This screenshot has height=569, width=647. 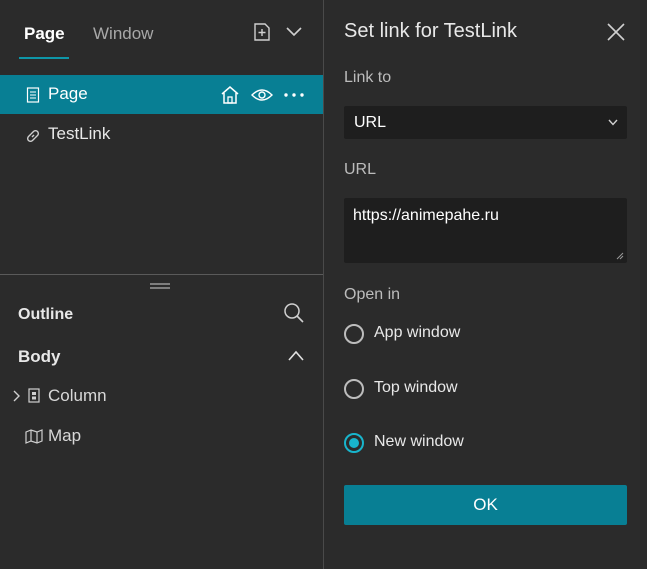 I want to click on resize-handle-icon, so click(x=160, y=286).